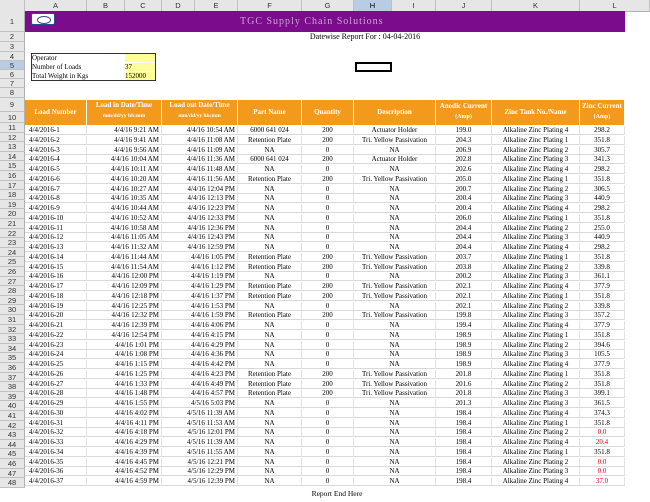 The height and width of the screenshot is (502, 650). What do you see at coordinates (124, 423) in the screenshot?
I see `cell-load-in: 4/4/16 4:11 PM` at bounding box center [124, 423].